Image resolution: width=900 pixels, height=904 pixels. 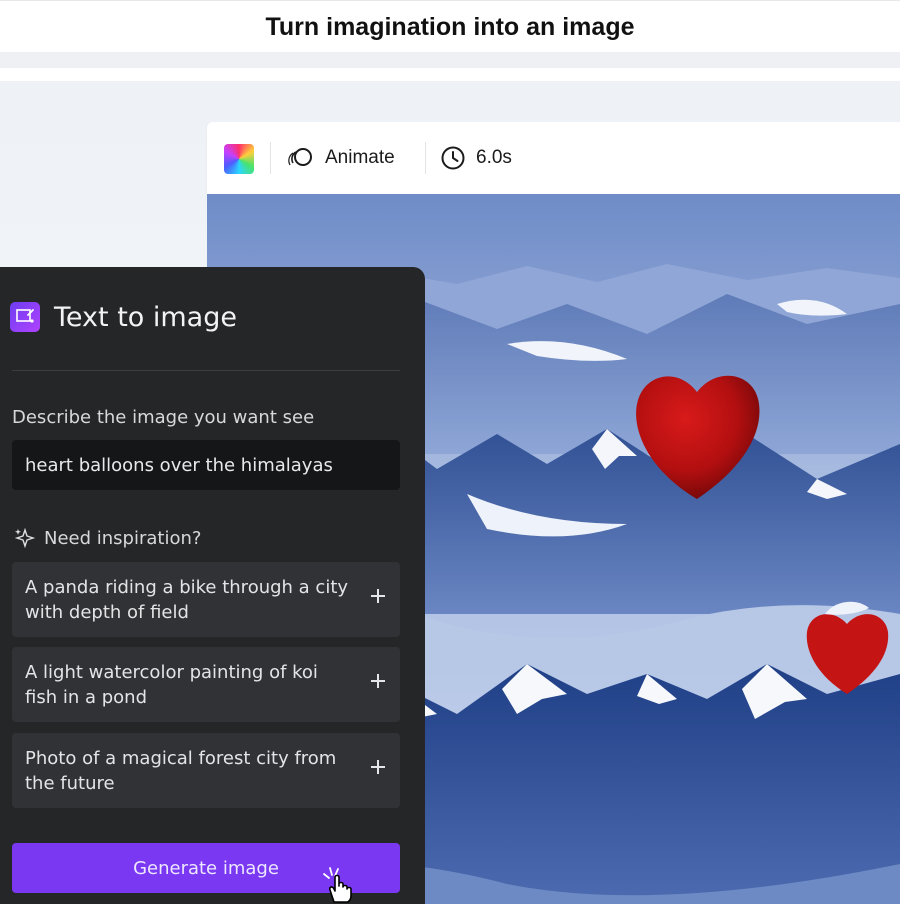 I want to click on prompt-field-label: Describe the image you want see, so click(x=163, y=417).